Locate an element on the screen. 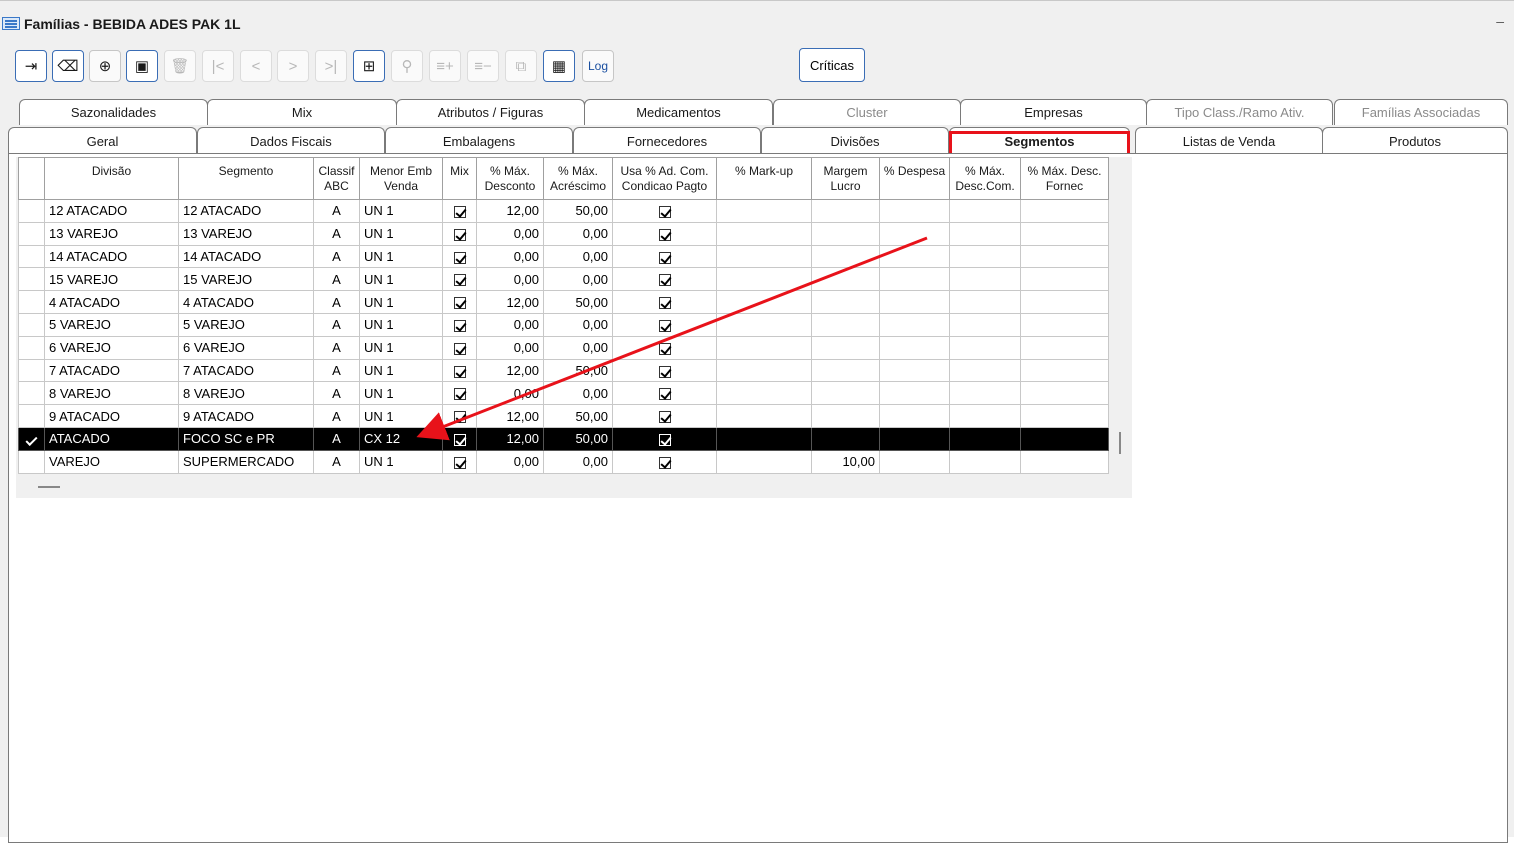 The height and width of the screenshot is (843, 1514). column-header-divisao: Divisão is located at coordinates (111, 178).